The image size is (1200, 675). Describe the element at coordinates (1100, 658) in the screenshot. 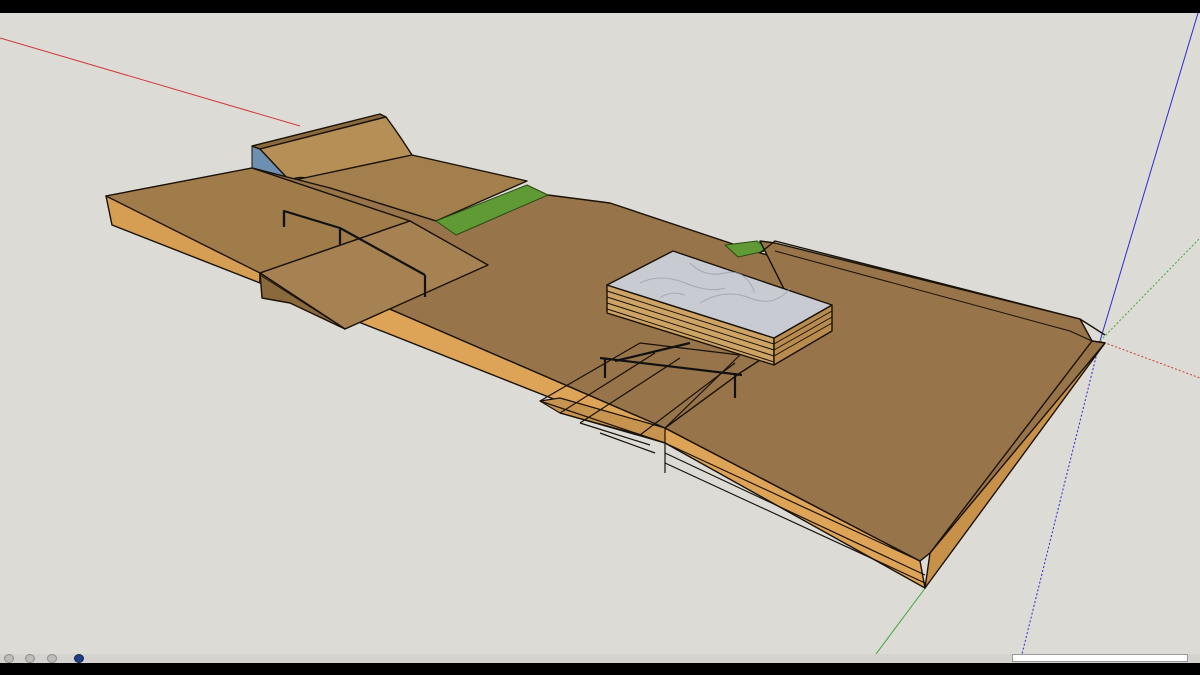

I see `measurements-input` at that location.